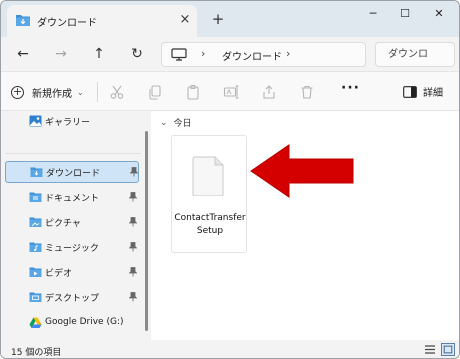 Image resolution: width=460 pixels, height=359 pixels. I want to click on sidebar-item-documents: ドキュメント, so click(72, 198).